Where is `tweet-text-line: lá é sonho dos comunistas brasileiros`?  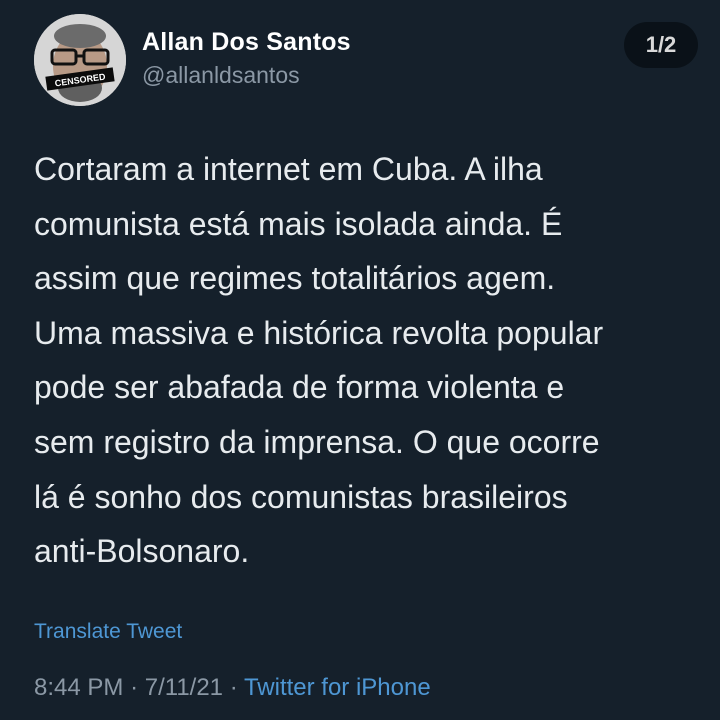
tweet-text-line: lá é sonho dos comunistas brasileiros is located at coordinates (301, 496).